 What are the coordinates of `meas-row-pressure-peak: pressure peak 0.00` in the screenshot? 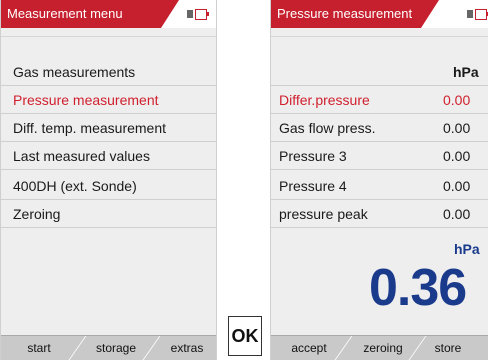 It's located at (379, 214).